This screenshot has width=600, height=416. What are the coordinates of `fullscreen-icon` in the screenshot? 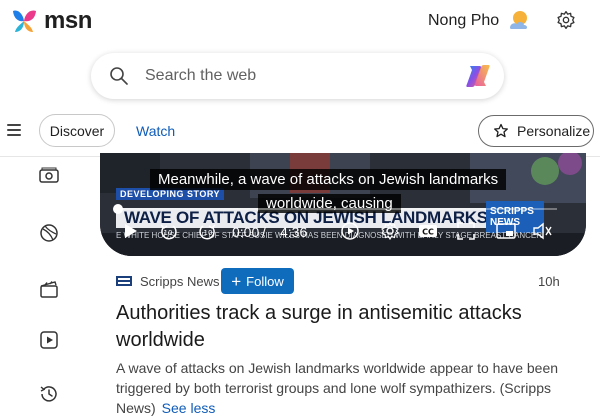 It's located at (466, 231).